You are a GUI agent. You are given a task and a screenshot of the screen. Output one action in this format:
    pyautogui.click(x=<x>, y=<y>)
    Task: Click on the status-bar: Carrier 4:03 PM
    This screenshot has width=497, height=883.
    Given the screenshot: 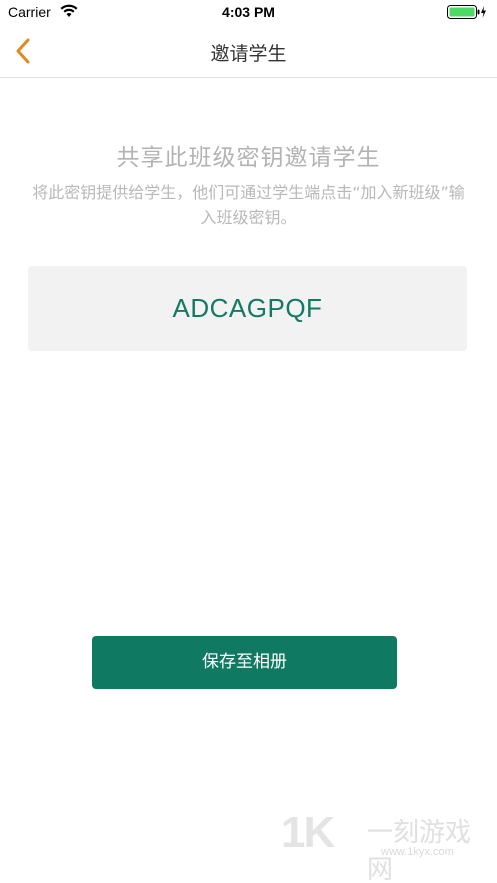 What is the action you would take?
    pyautogui.click(x=248, y=13)
    